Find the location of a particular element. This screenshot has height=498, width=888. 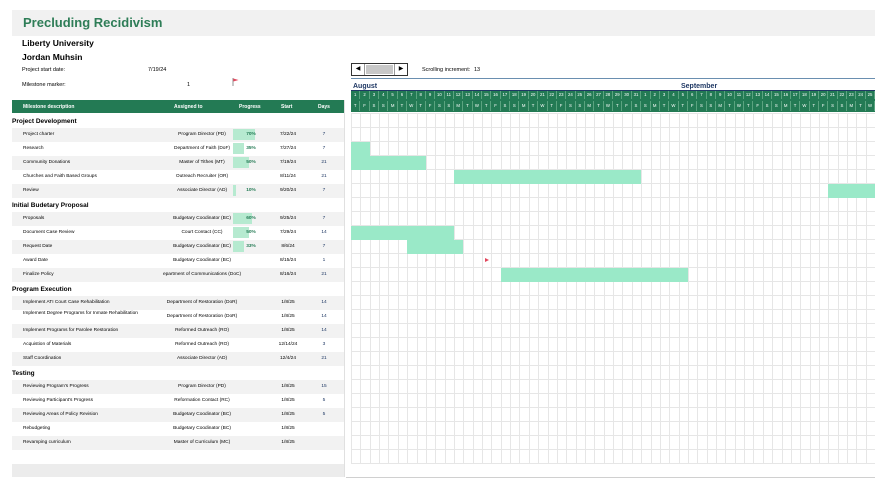

assigned-to: Reformation Contact (RC) is located at coordinates (202, 401).